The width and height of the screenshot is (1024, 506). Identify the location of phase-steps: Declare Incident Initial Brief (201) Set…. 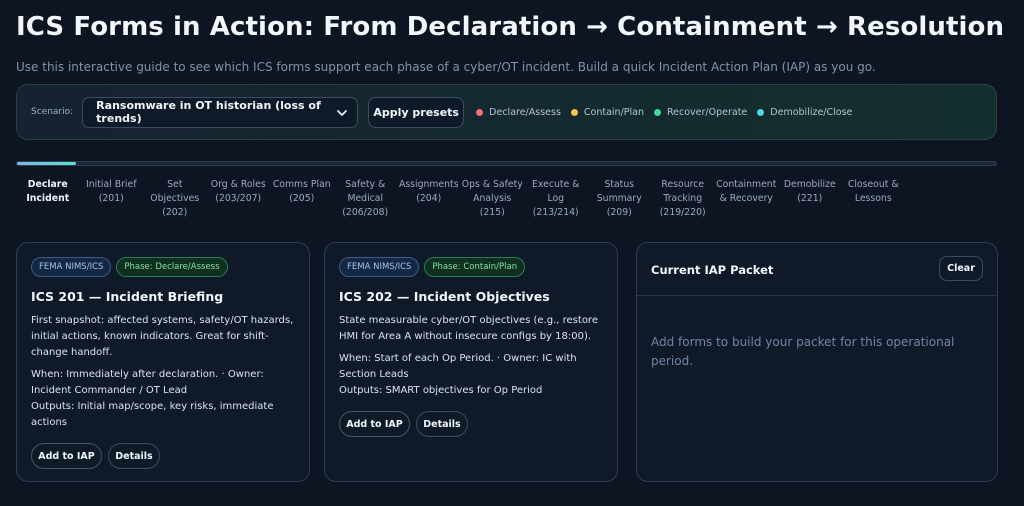
(511, 201).